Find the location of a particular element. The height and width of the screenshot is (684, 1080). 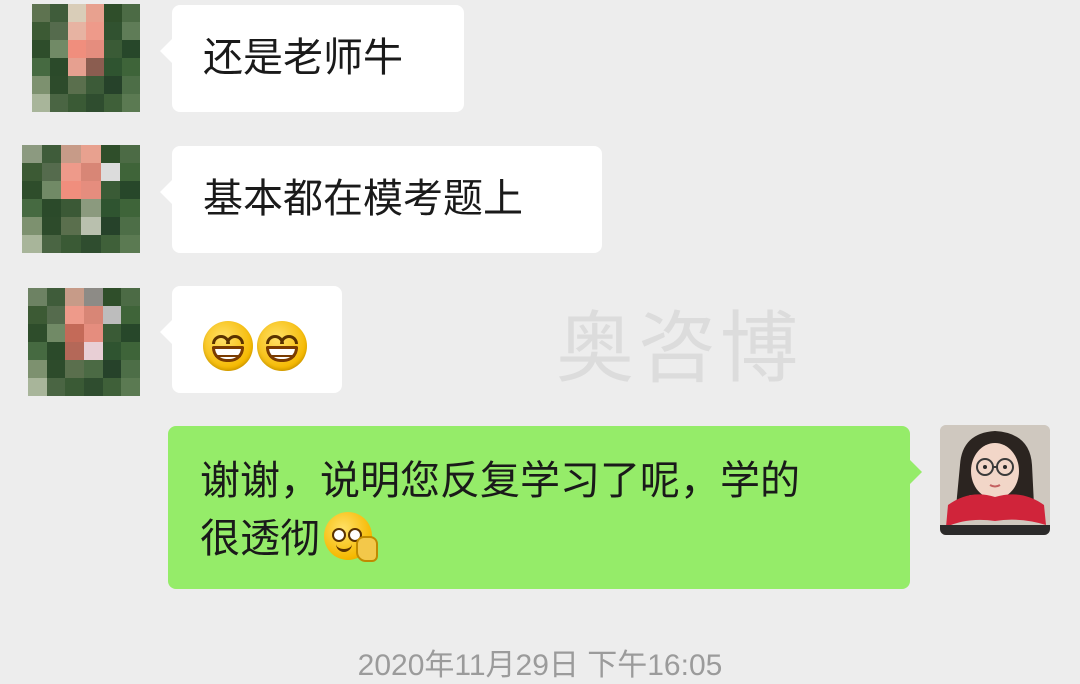

watermark: 奥咨博 is located at coordinates (679, 349).